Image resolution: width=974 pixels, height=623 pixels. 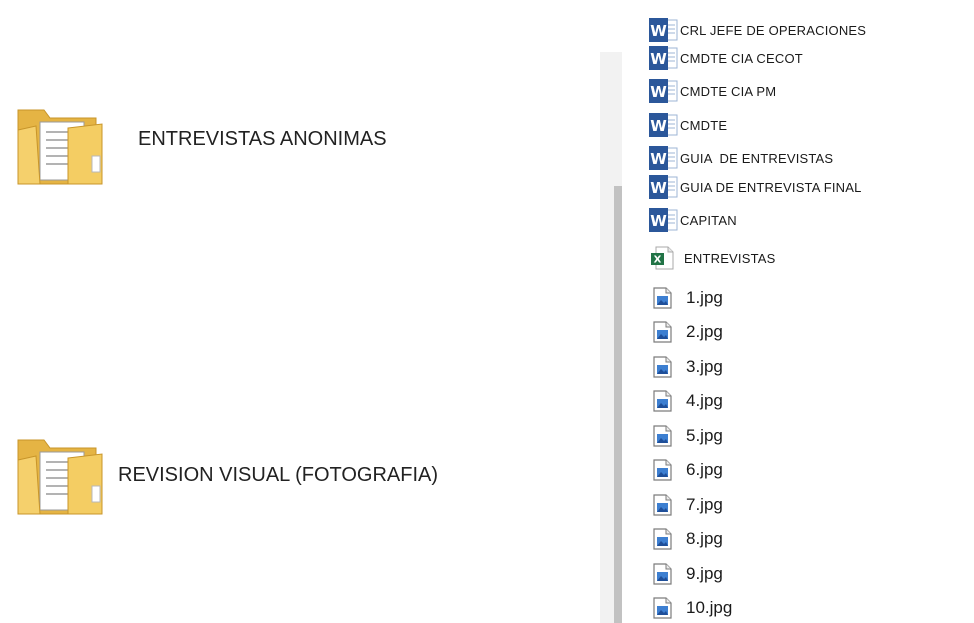 What do you see at coordinates (730, 258) in the screenshot?
I see `file-name: ENTREVISTAS` at bounding box center [730, 258].